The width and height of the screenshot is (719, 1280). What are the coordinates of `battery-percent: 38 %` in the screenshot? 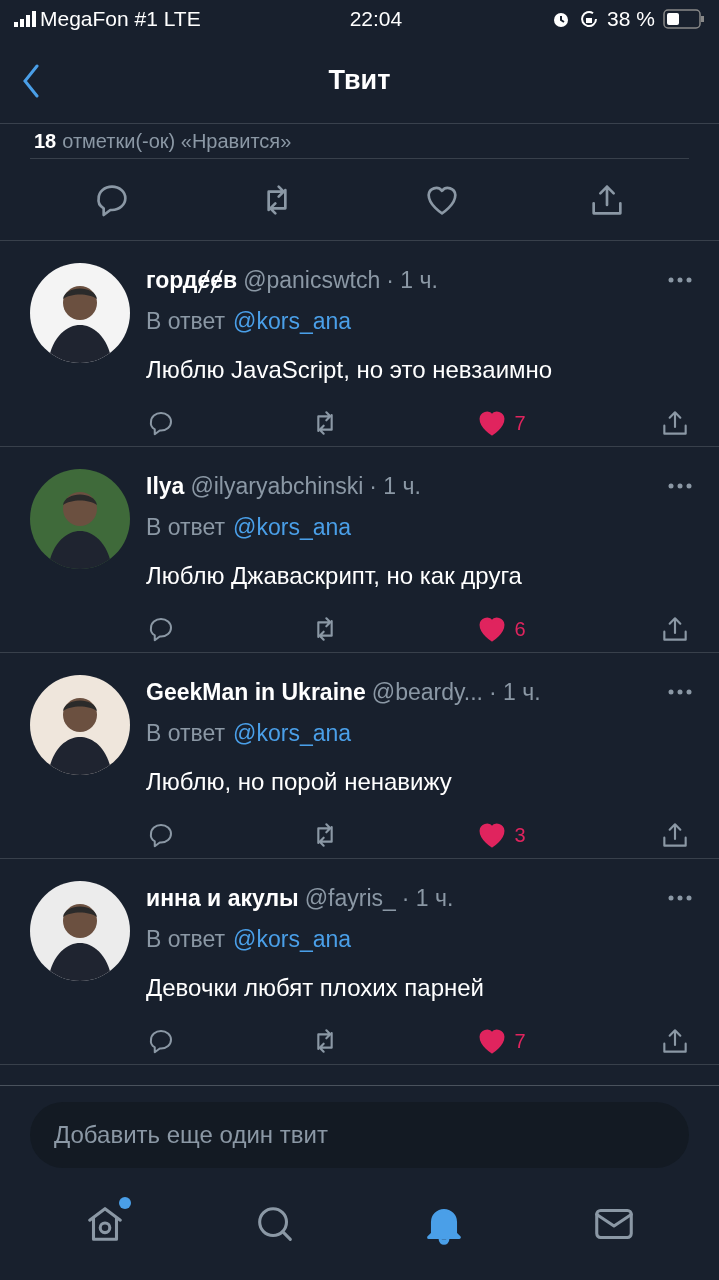 It's located at (631, 19).